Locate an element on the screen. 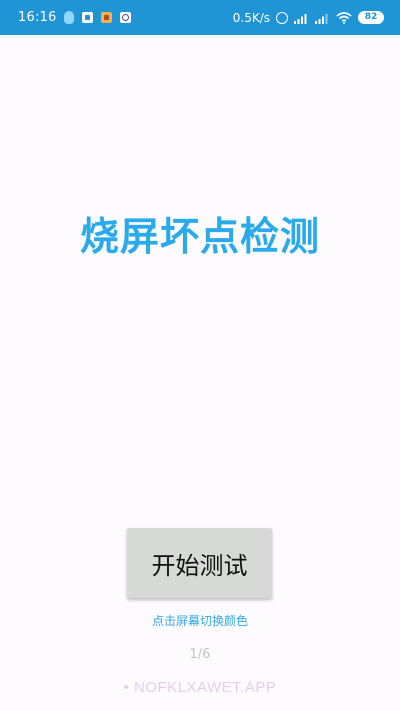 This screenshot has width=400, height=711. circle-app-icon is located at coordinates (126, 17).